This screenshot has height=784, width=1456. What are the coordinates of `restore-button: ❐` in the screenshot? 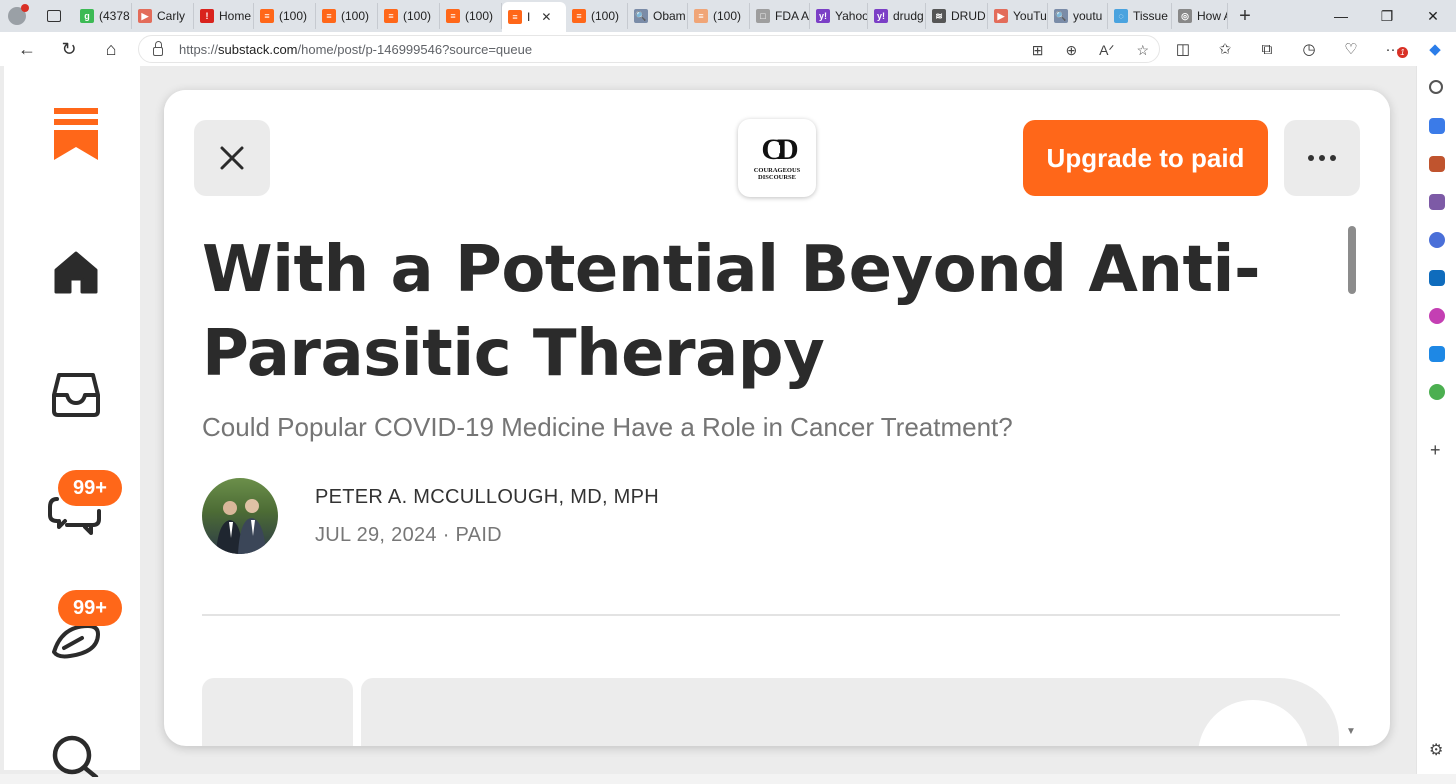 It's located at (1387, 16).